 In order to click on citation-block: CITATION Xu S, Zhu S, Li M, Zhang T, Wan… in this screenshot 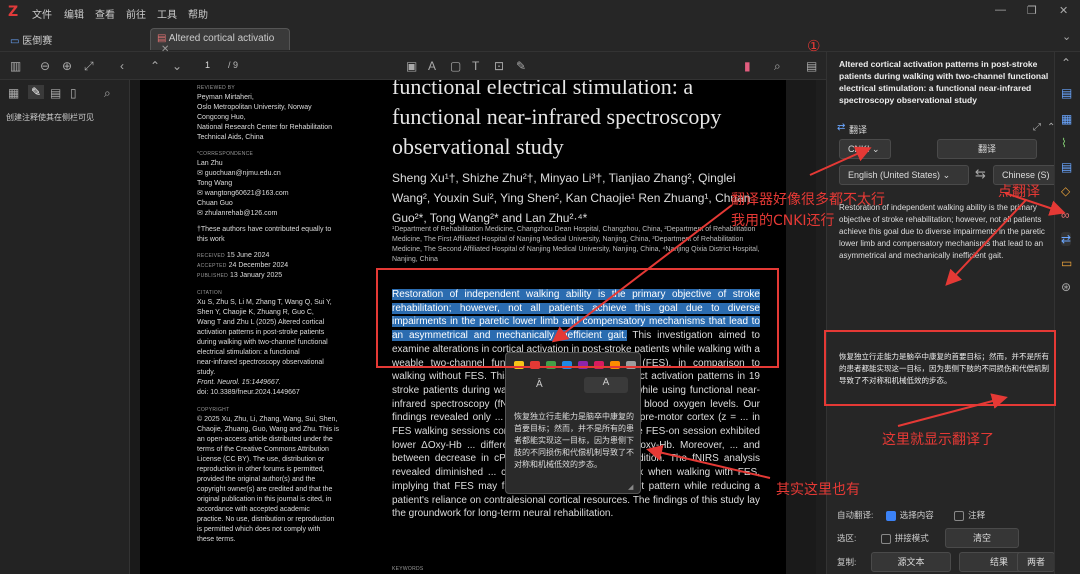, I will do `click(282, 343)`.